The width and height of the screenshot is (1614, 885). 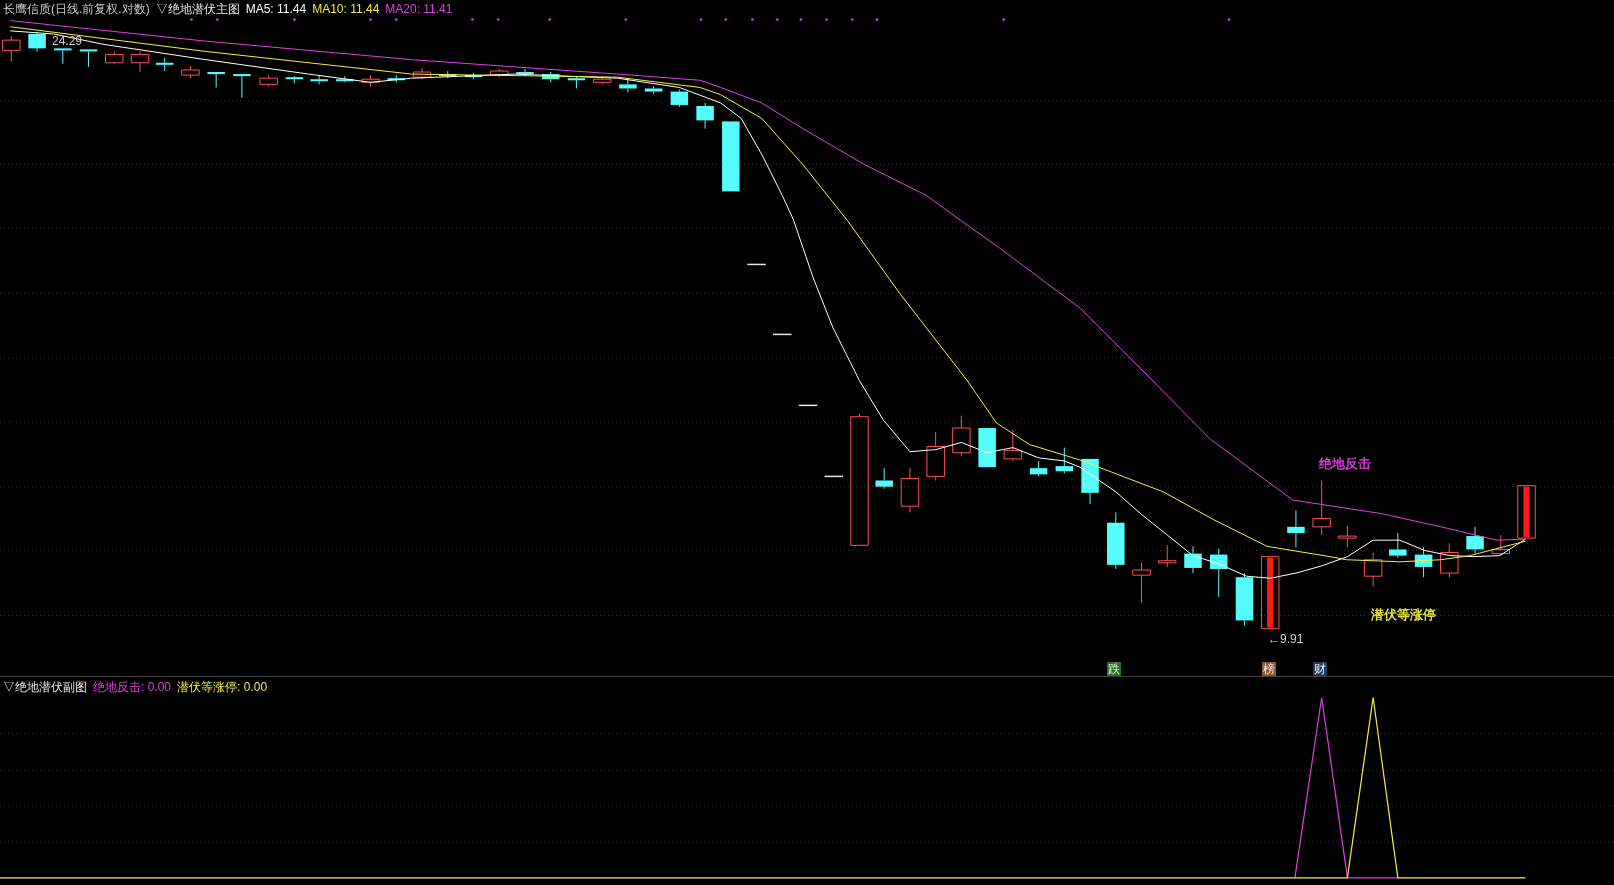 What do you see at coordinates (276, 9) in the screenshot?
I see `ma-legend-value: MA5: 11.44` at bounding box center [276, 9].